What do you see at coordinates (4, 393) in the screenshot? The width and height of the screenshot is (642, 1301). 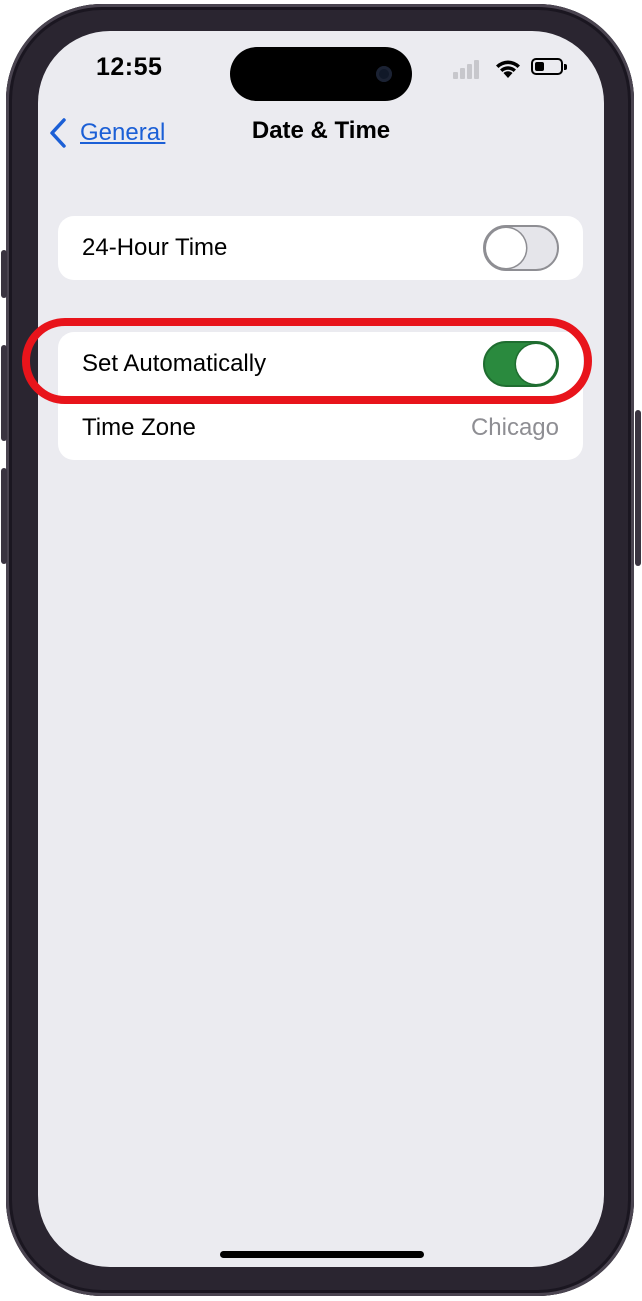 I see `volume-up-button` at bounding box center [4, 393].